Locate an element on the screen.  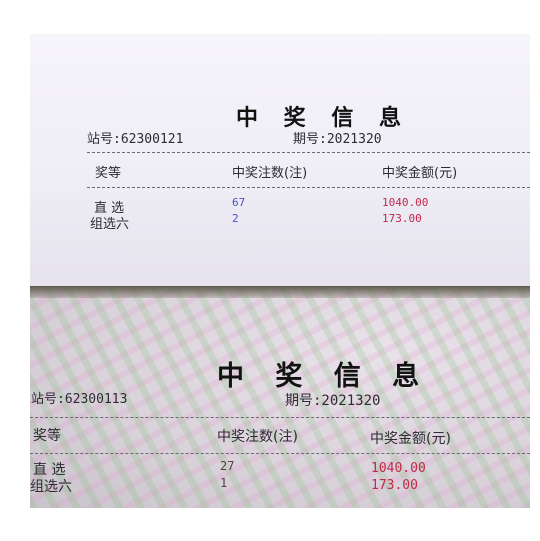
row-count: 1 is located at coordinates (224, 483).